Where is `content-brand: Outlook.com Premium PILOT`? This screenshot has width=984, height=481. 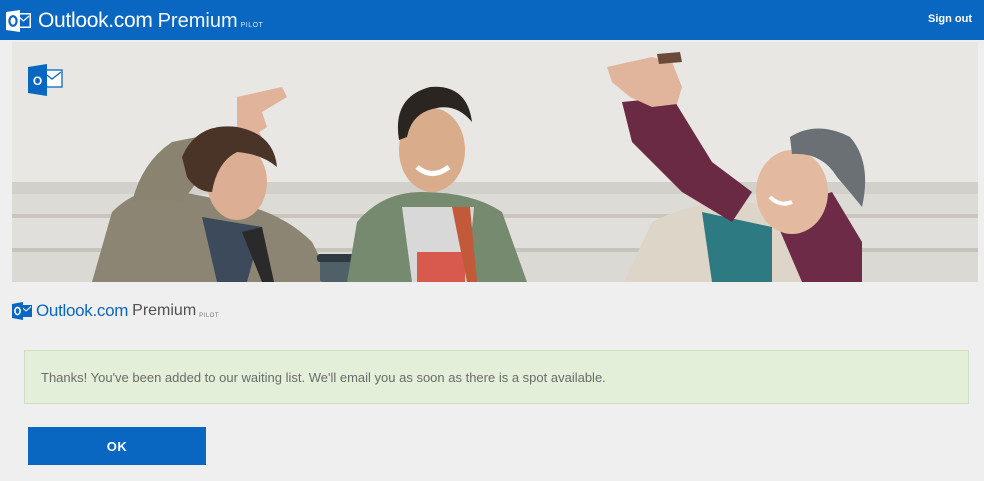 content-brand: Outlook.com Premium PILOT is located at coordinates (115, 311).